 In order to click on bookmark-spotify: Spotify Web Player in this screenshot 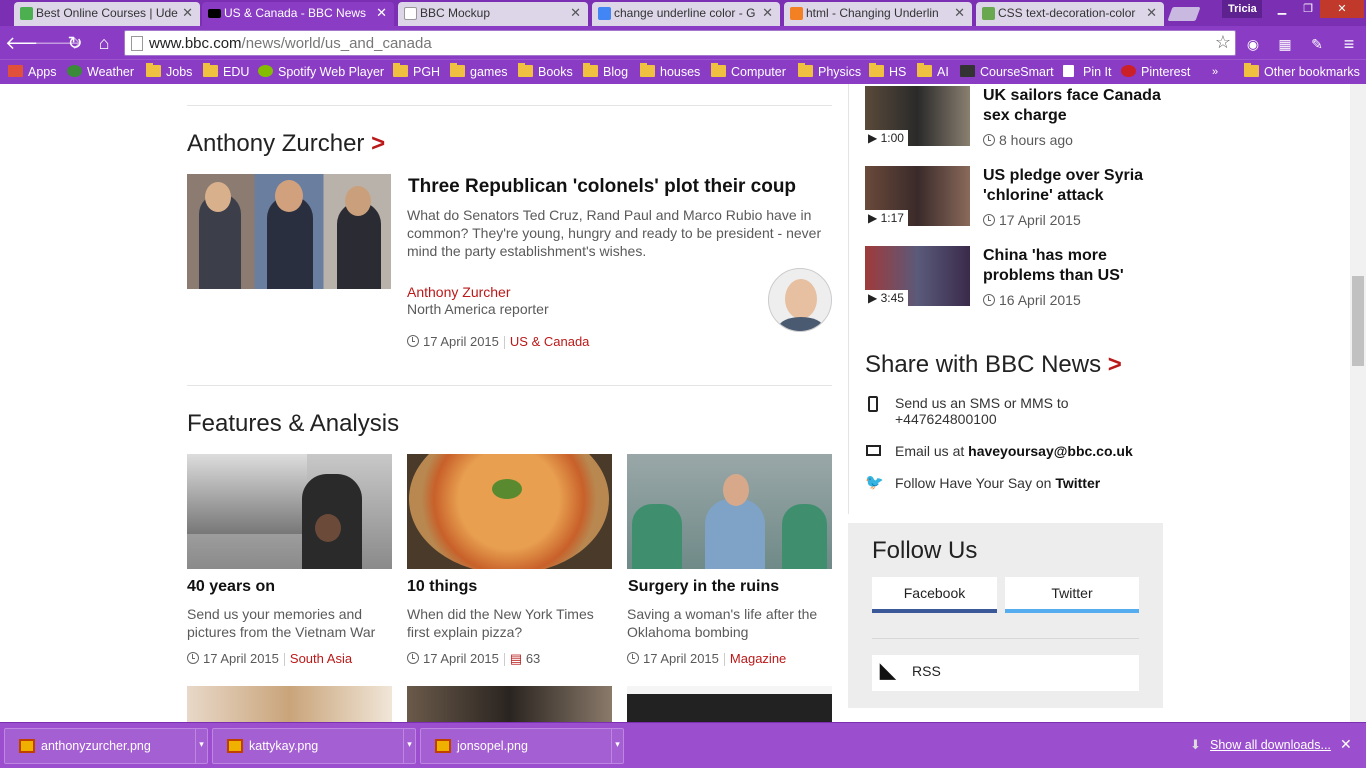, I will do `click(321, 72)`.